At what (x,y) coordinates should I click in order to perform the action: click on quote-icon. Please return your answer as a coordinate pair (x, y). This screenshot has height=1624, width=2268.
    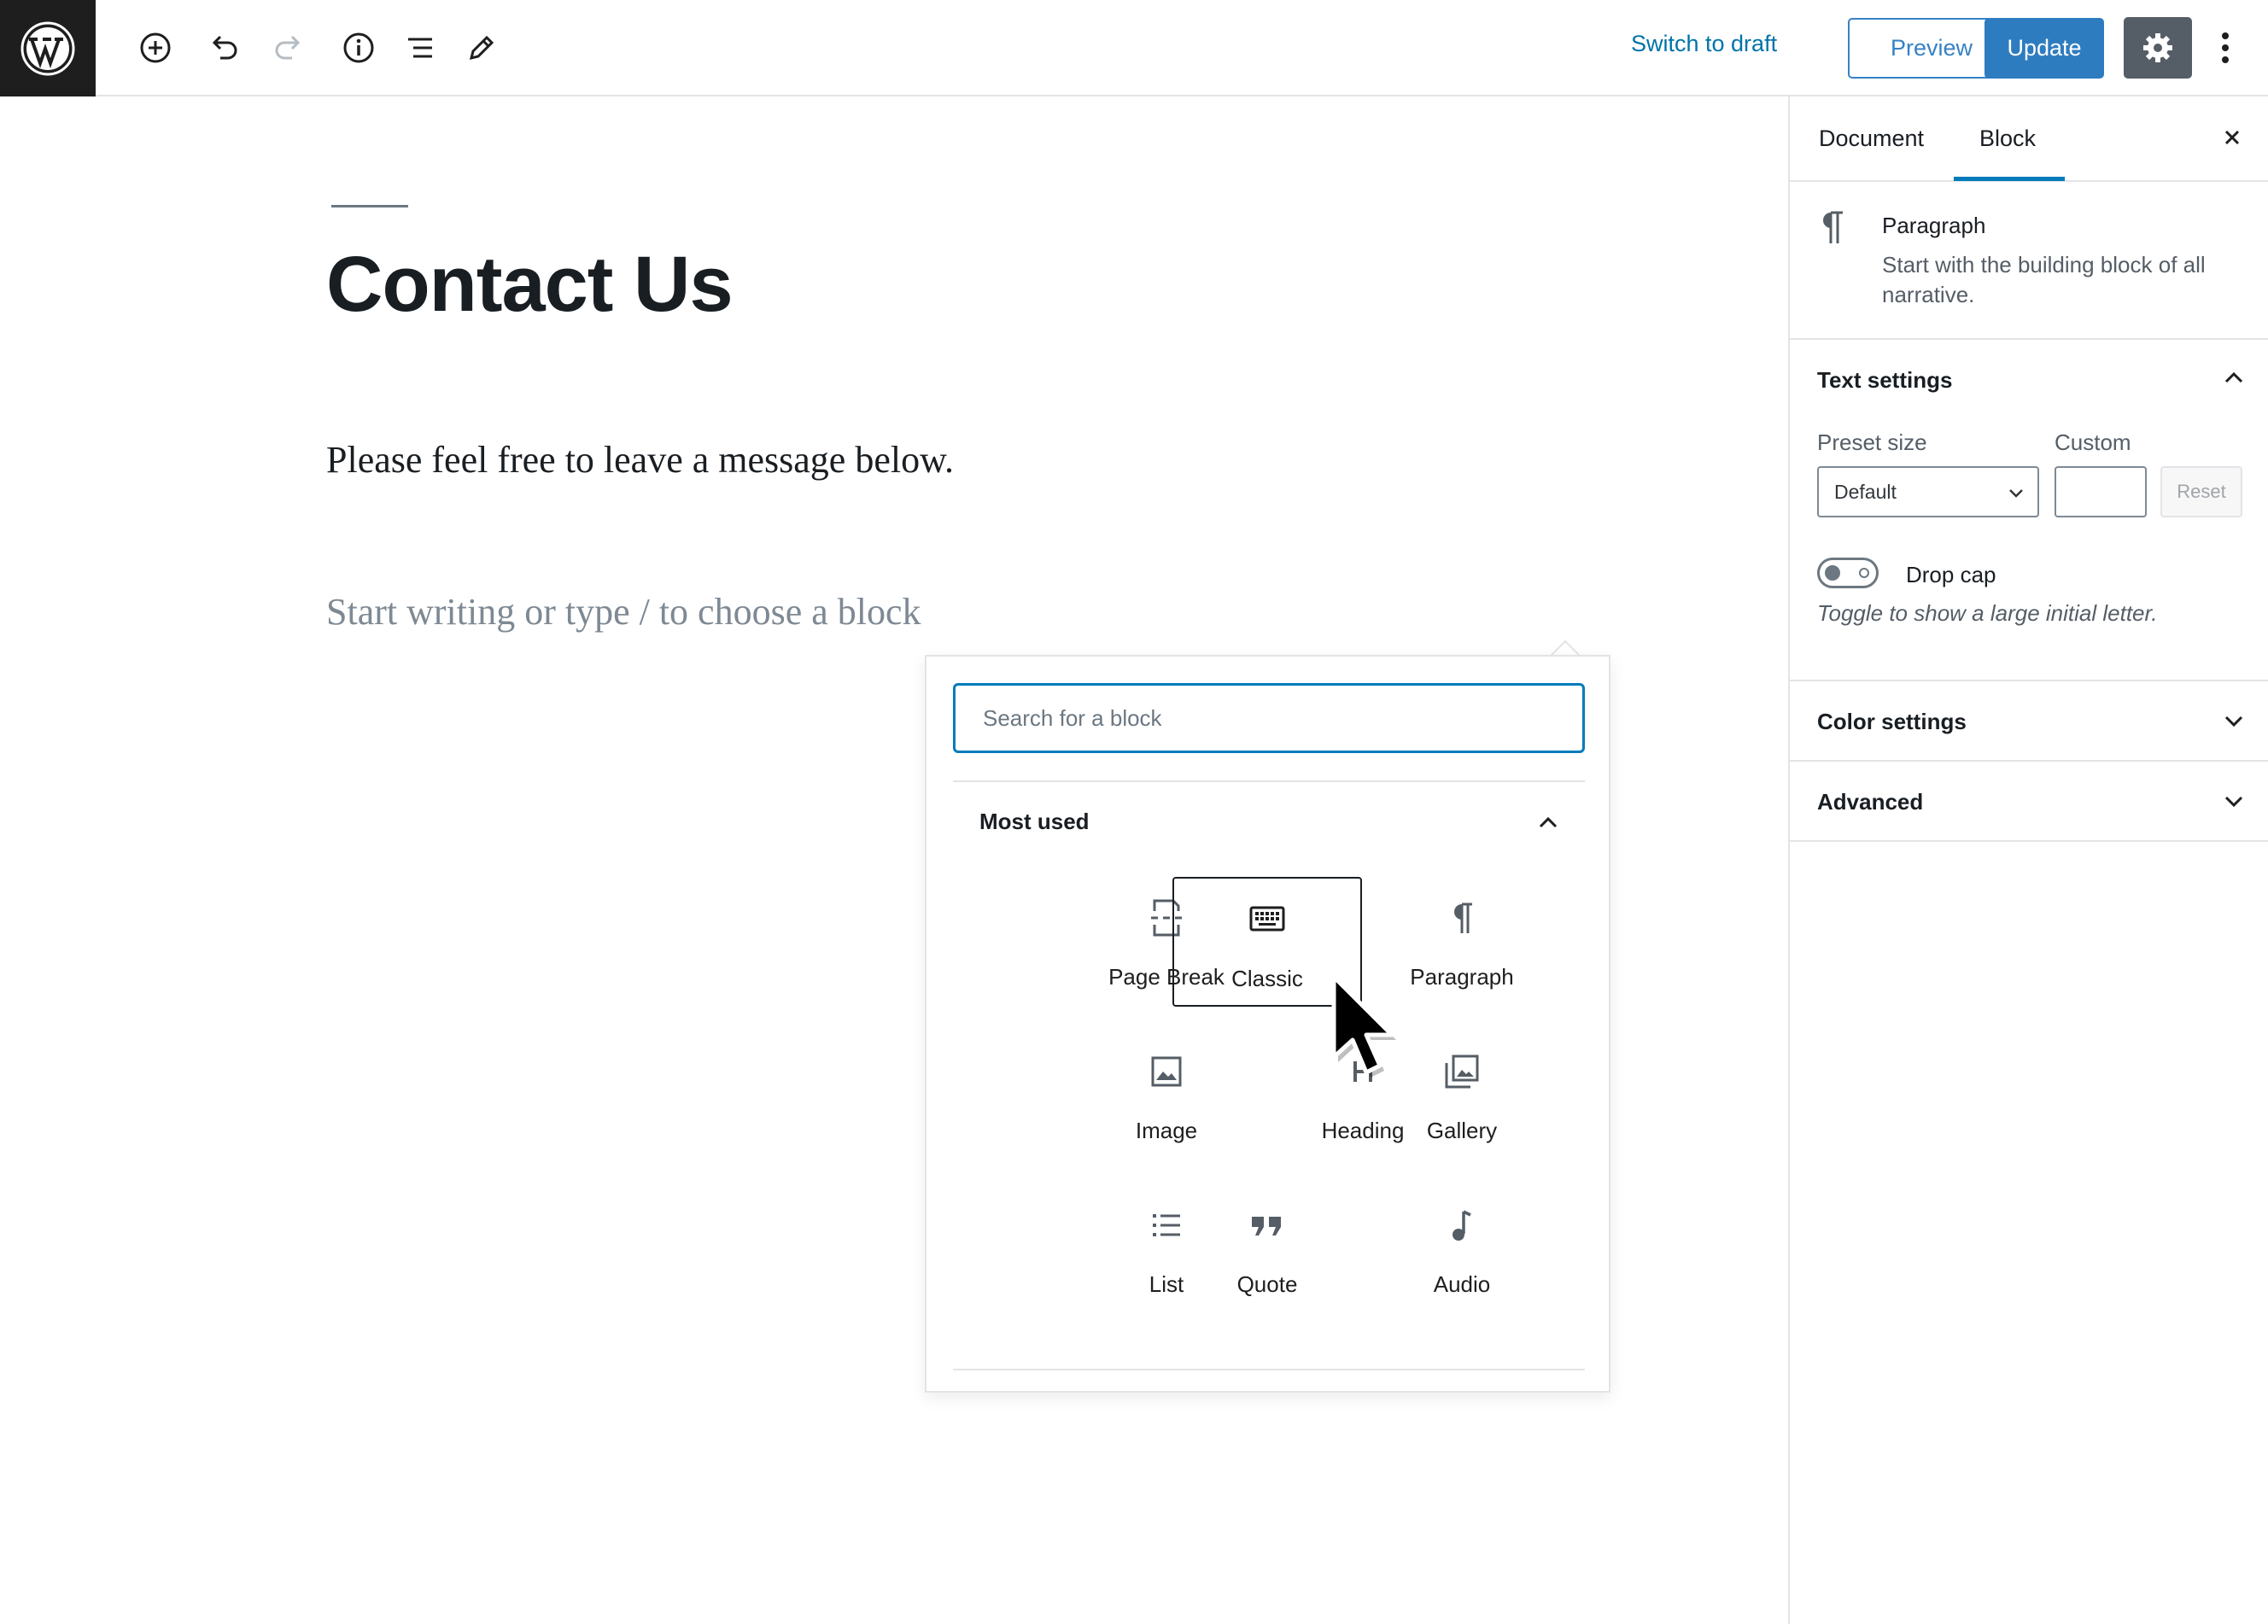
    Looking at the image, I should click on (1267, 1226).